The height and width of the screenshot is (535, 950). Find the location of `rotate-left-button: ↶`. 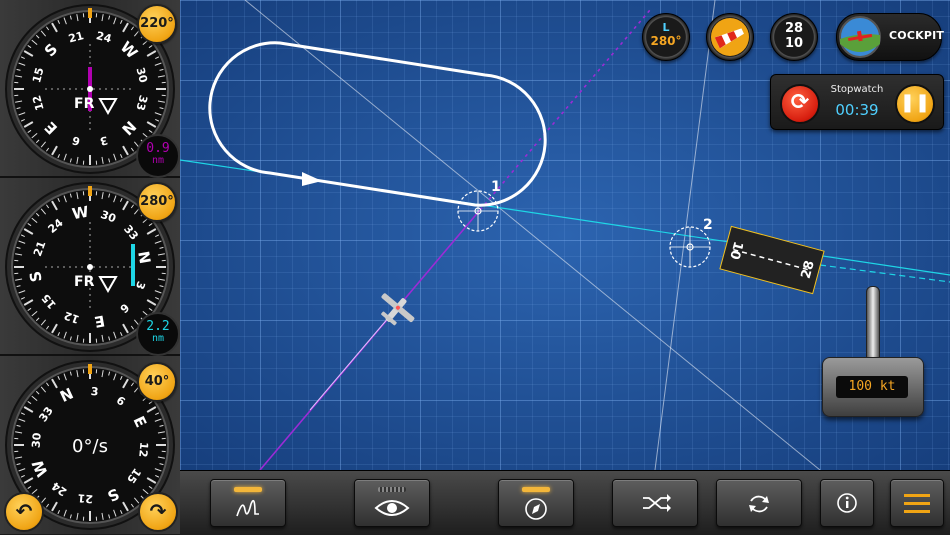

rotate-left-button: ↶ is located at coordinates (24, 512).